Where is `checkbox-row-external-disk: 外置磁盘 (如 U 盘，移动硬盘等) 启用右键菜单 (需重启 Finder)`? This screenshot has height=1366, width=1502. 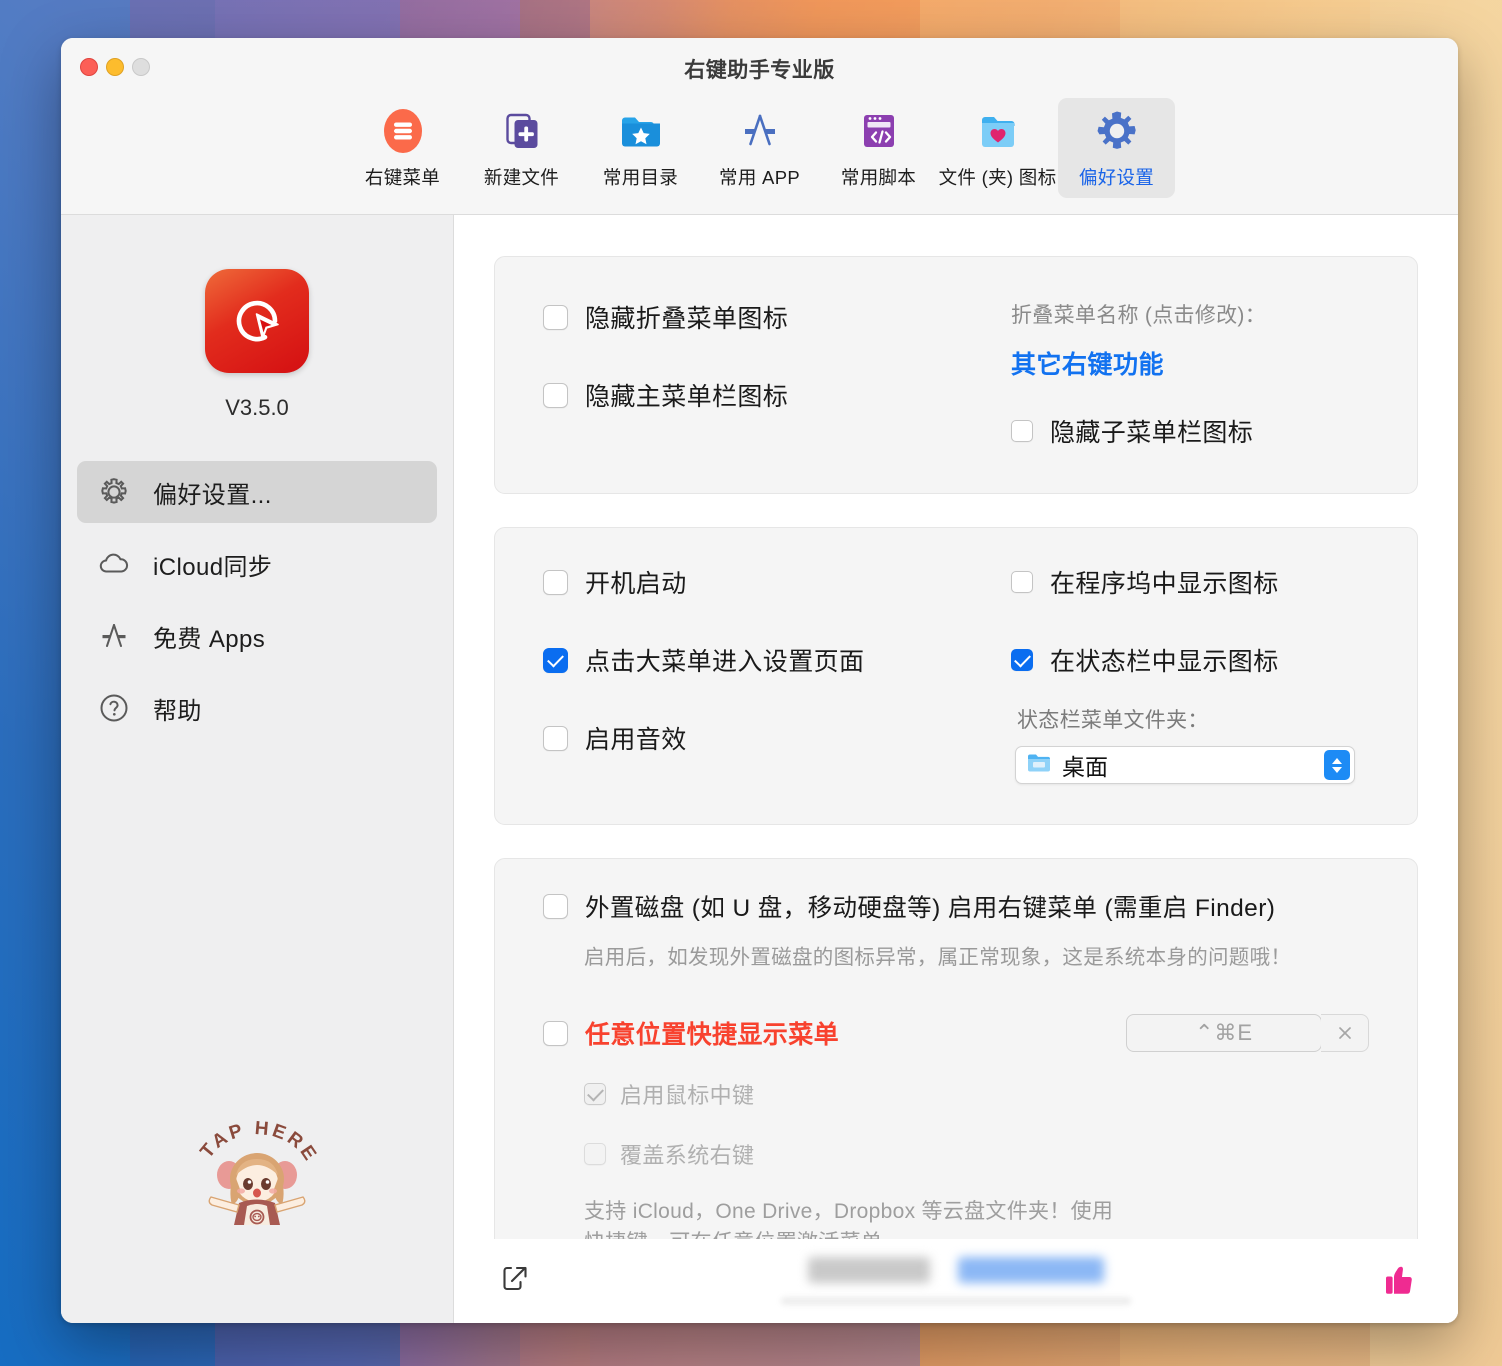 checkbox-row-external-disk: 外置磁盘 (如 U 盘，移动硬盘等) 启用右键菜单 (需重启 Finder) is located at coordinates (956, 906).